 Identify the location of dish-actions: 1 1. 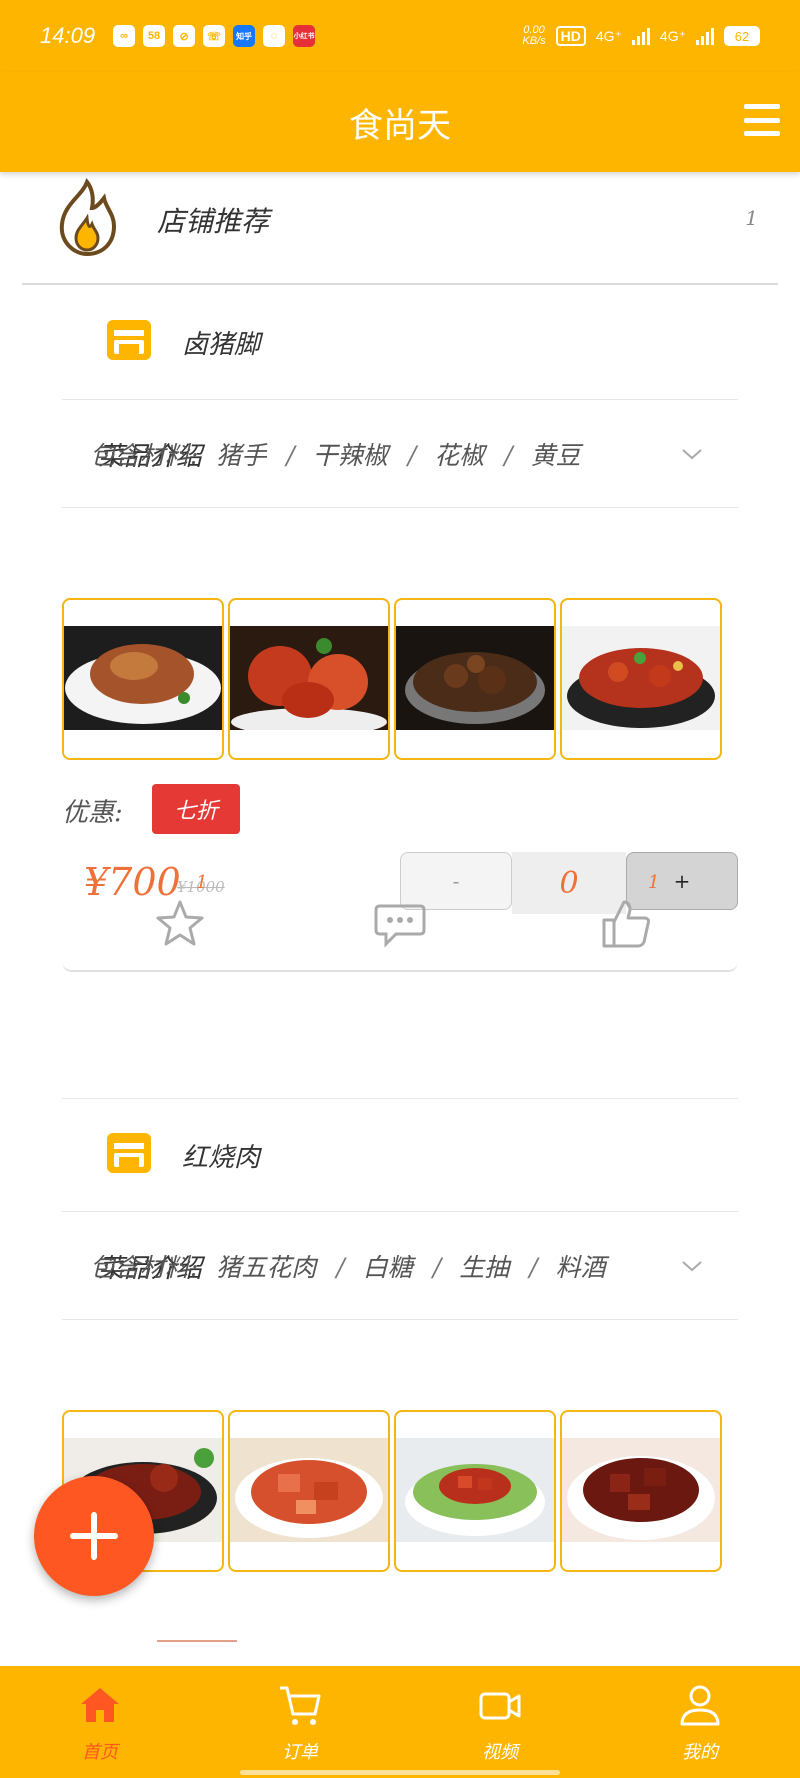
(400, 927).